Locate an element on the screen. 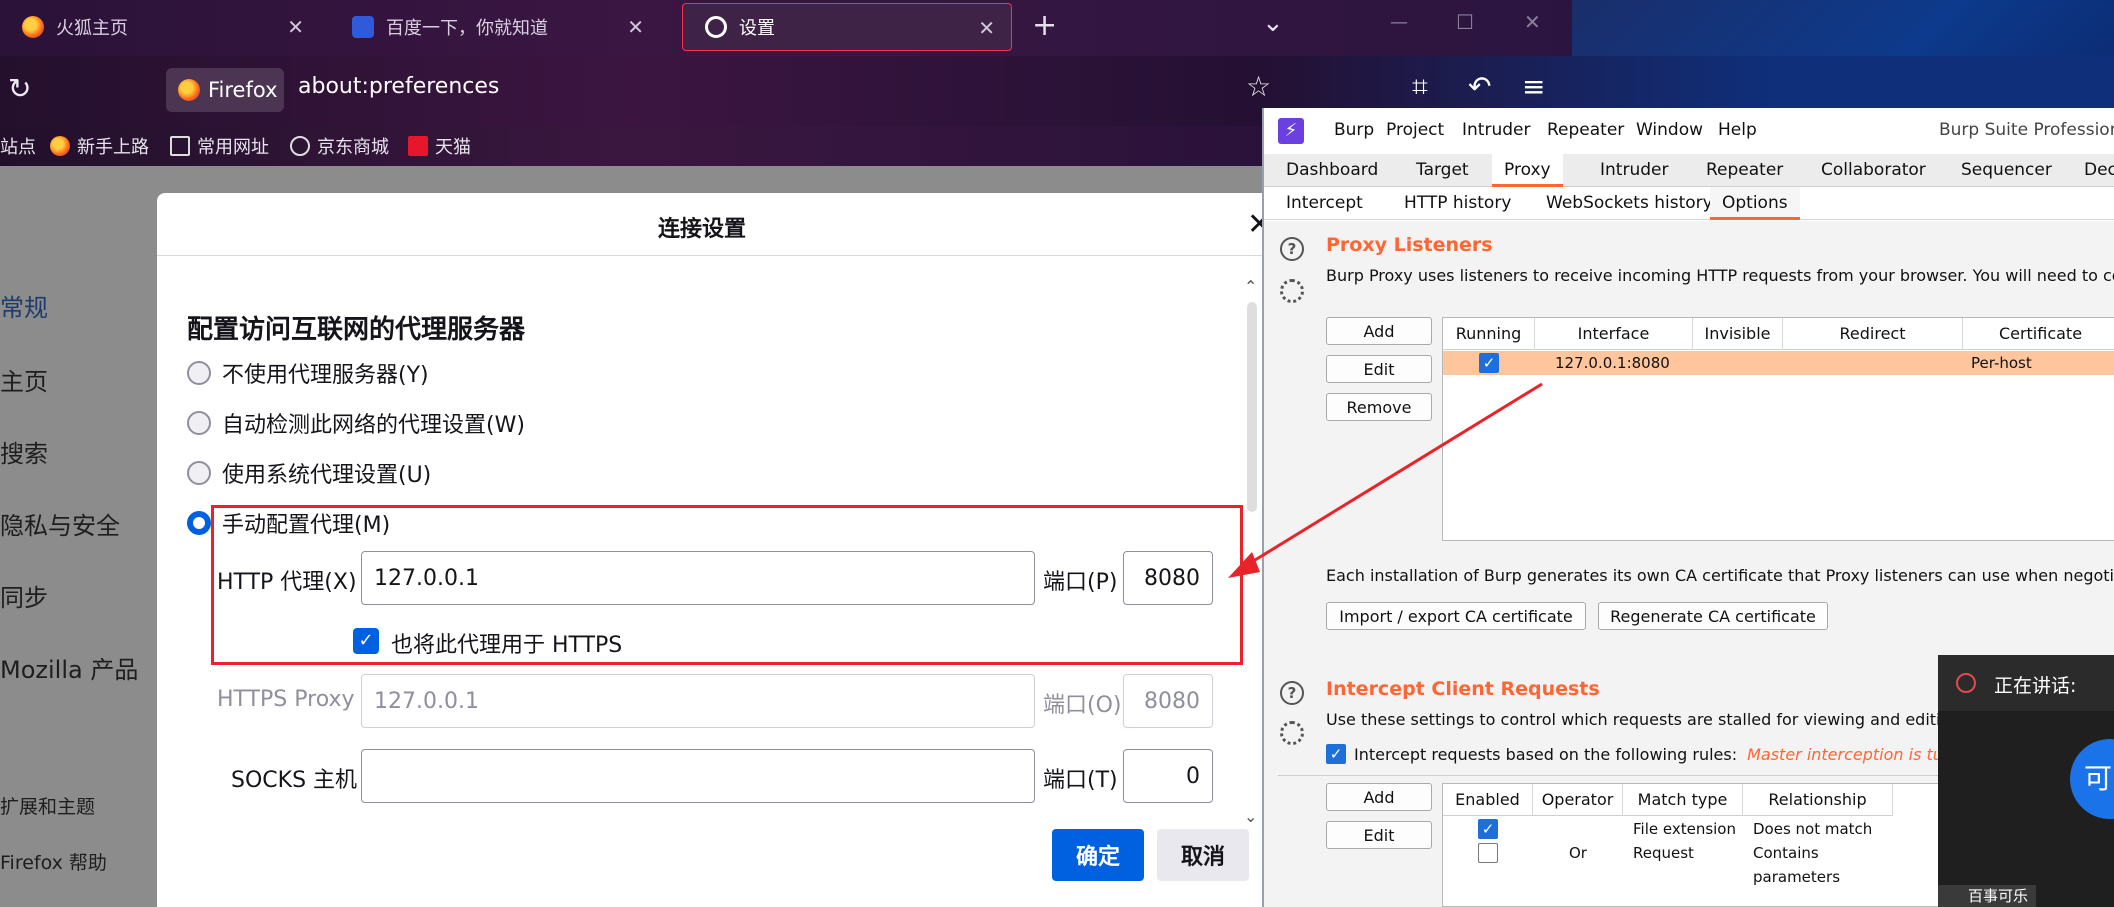  radio-system-proxy: 使用系统代理设置(U) is located at coordinates (309, 473).